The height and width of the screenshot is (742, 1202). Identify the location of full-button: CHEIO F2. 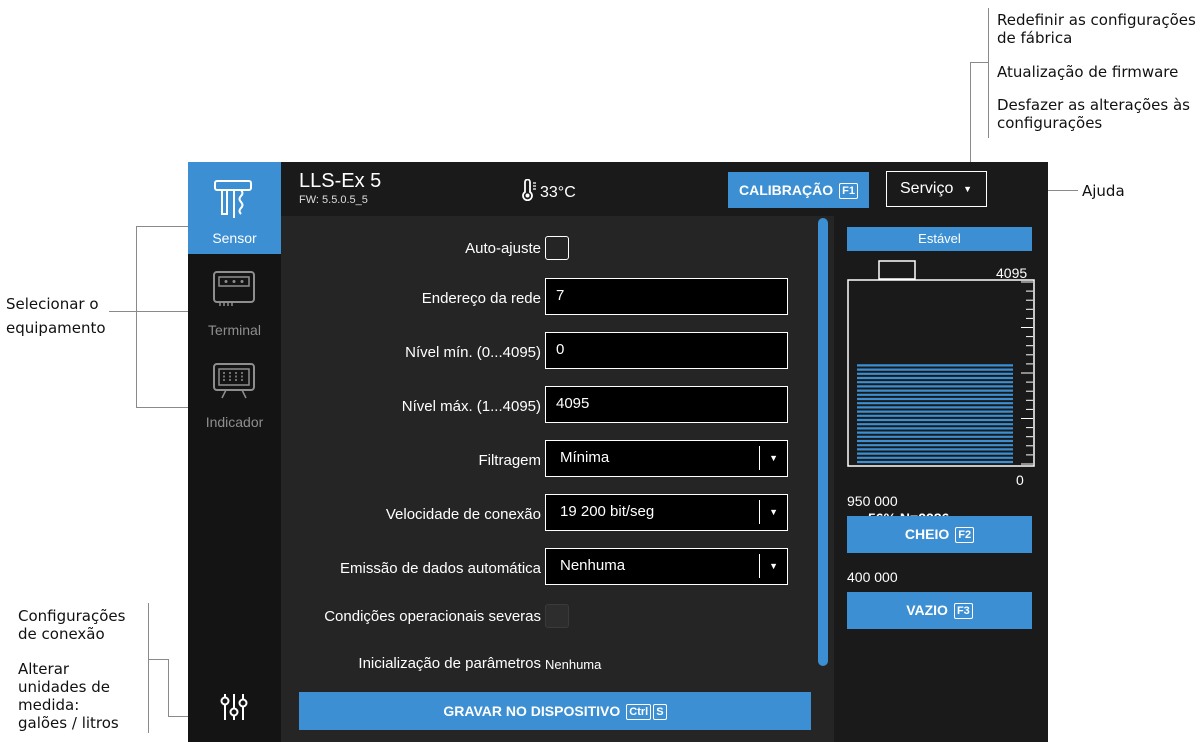
(939, 534).